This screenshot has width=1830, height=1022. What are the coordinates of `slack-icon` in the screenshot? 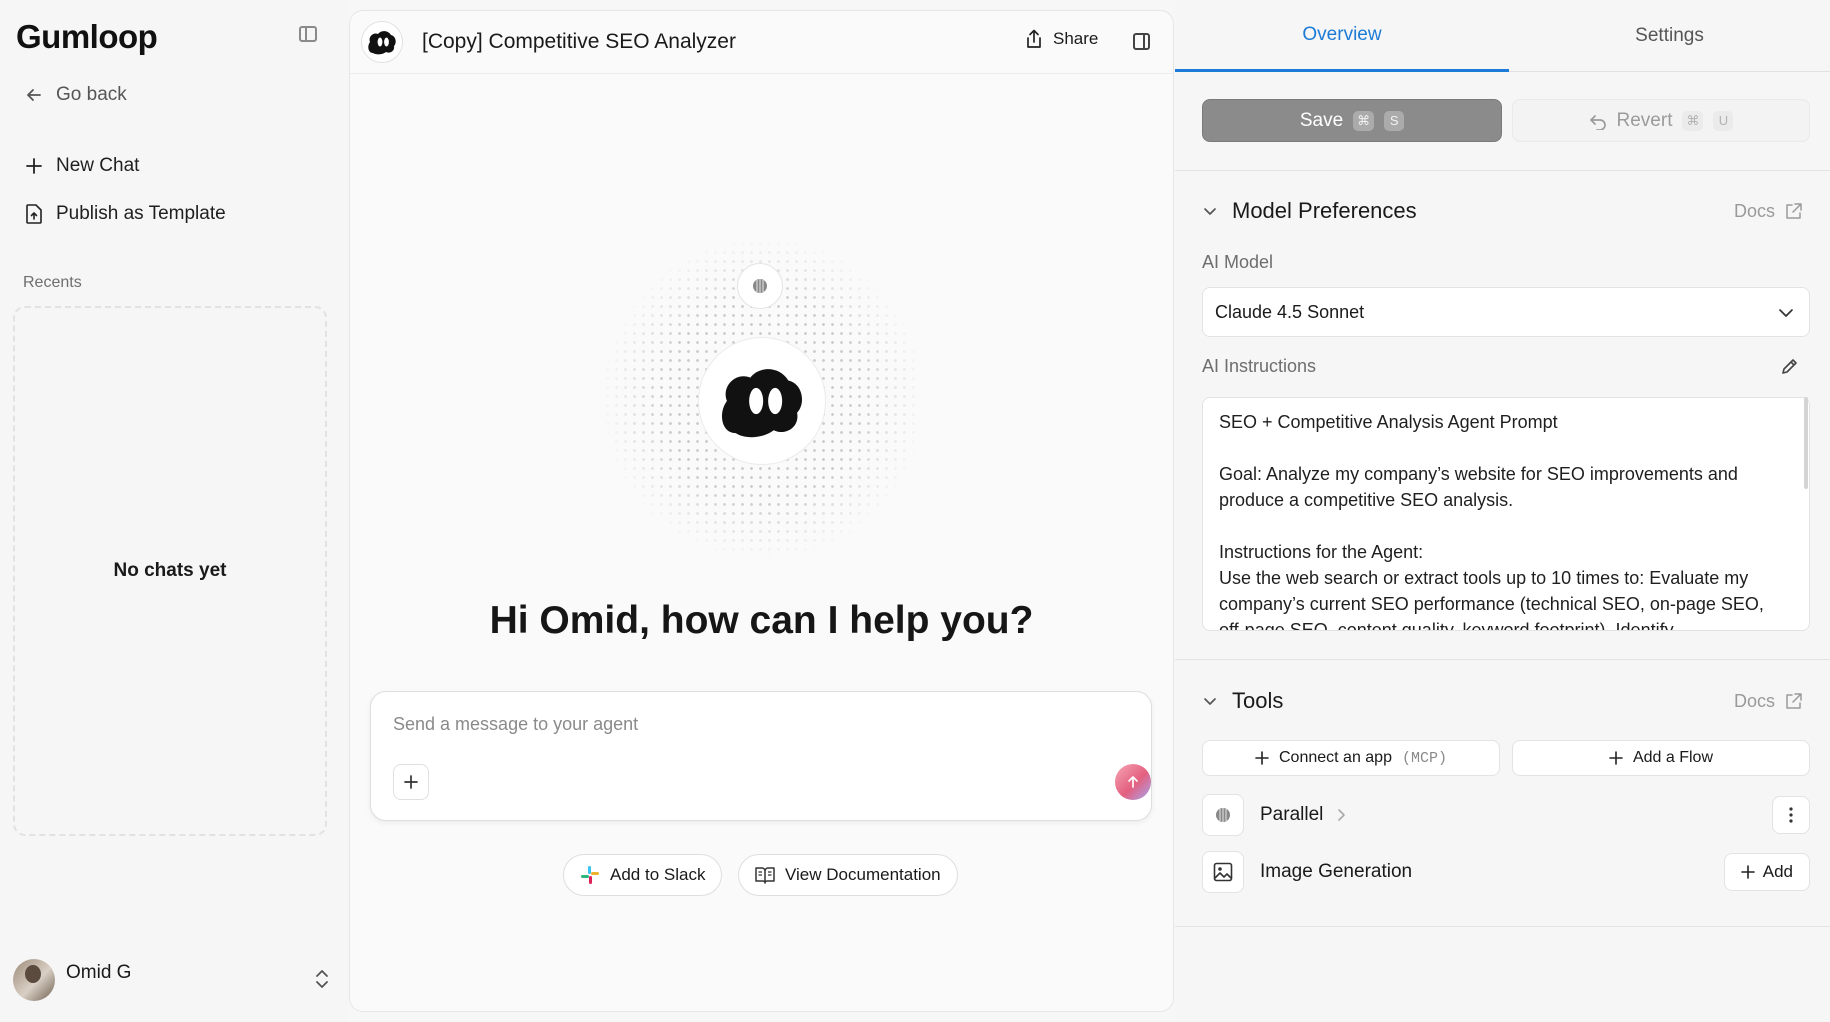 It's located at (590, 875).